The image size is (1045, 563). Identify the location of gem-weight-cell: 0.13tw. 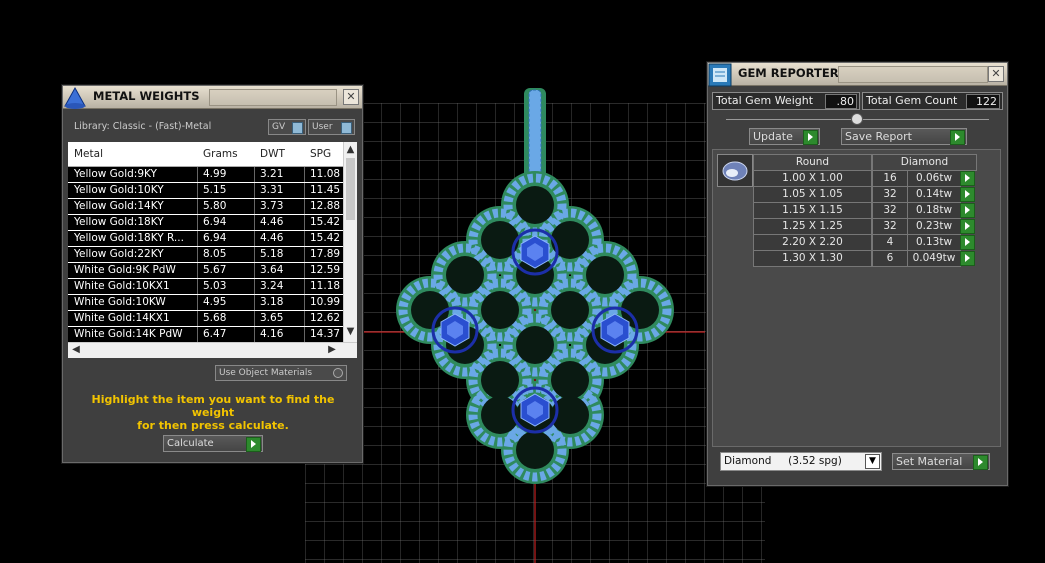
(934, 242).